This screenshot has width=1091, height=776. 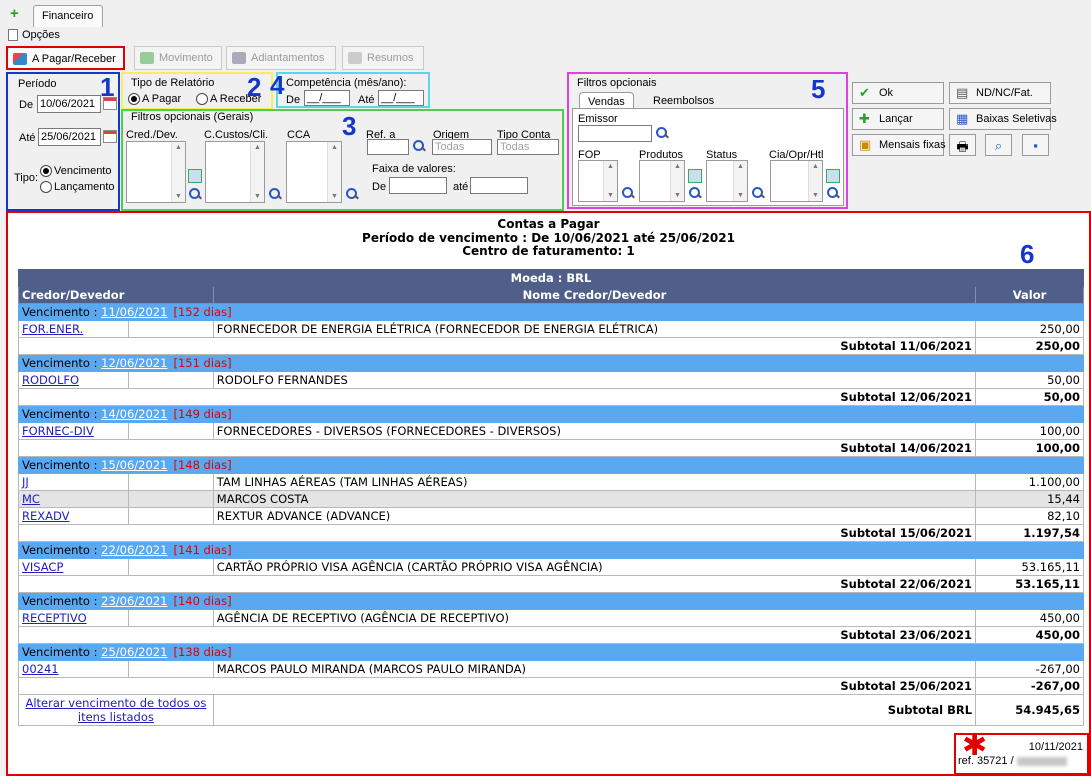 What do you see at coordinates (68, 16) in the screenshot?
I see `tab-financeiro: Financeiro` at bounding box center [68, 16].